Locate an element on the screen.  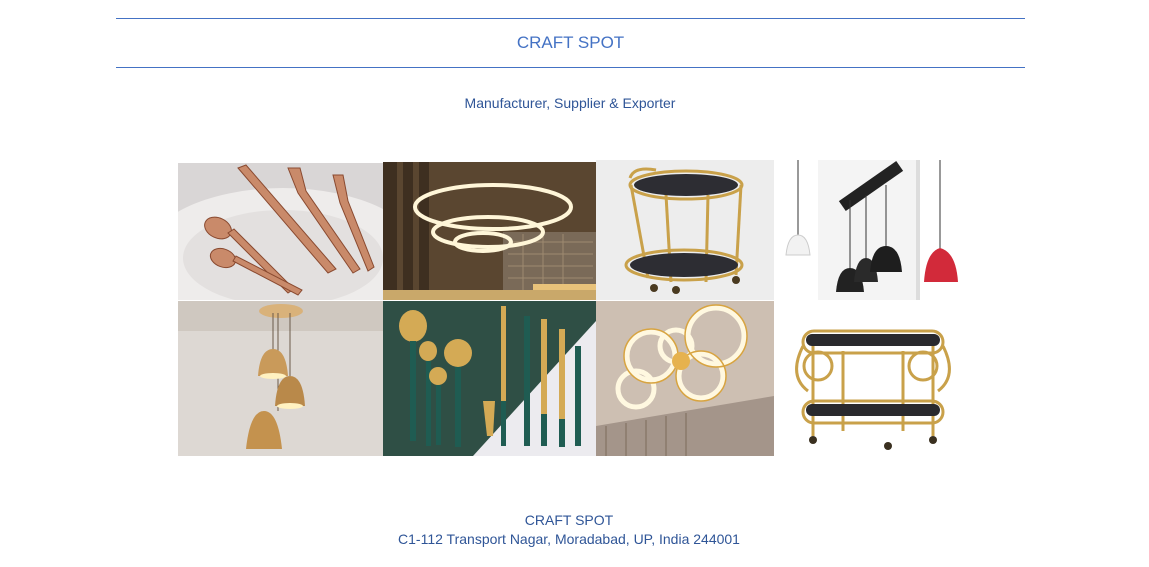
oval-gold-trolley-photo is located at coordinates (870, 386).